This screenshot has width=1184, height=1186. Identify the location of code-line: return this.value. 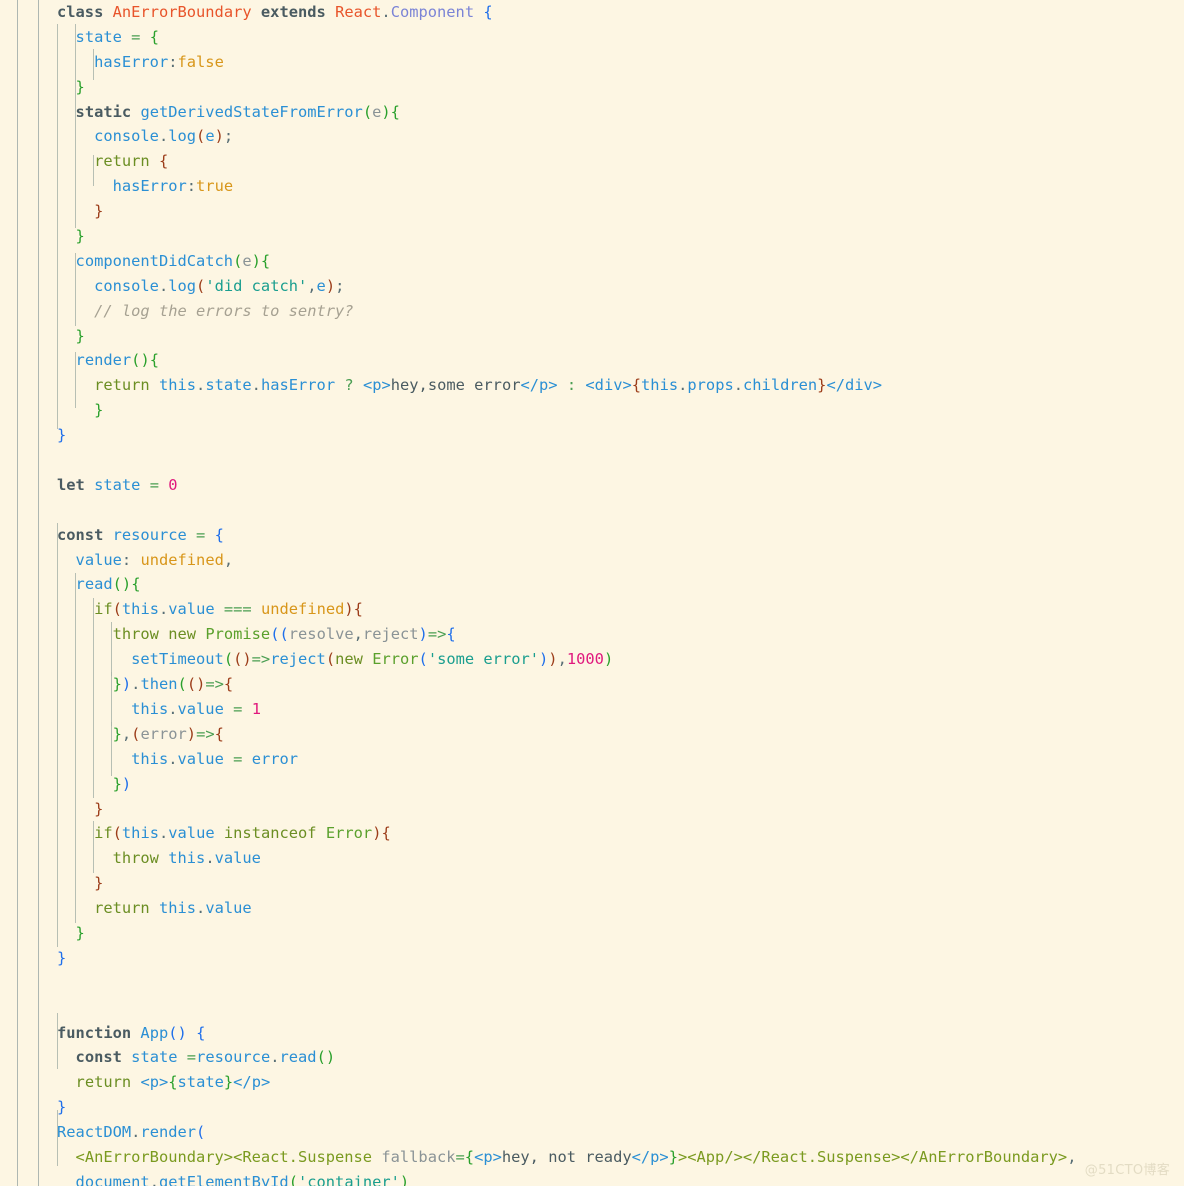
(173, 908).